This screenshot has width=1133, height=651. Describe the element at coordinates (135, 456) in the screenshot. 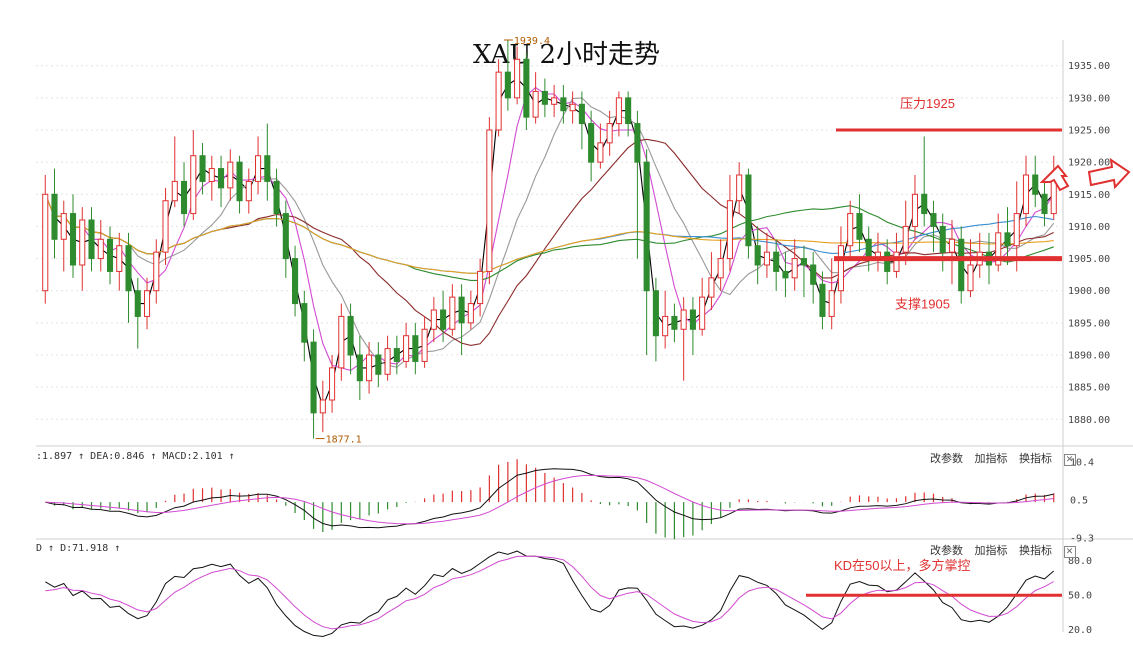

I see `macd-info: :1.897 ↑ DEA:0.846 ↑ MACD:2.101 ↑` at that location.